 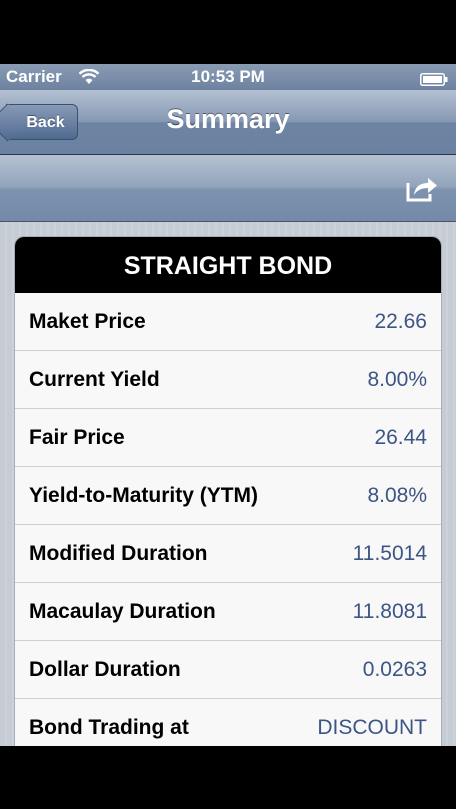 What do you see at coordinates (422, 192) in the screenshot?
I see `share-icon` at bounding box center [422, 192].